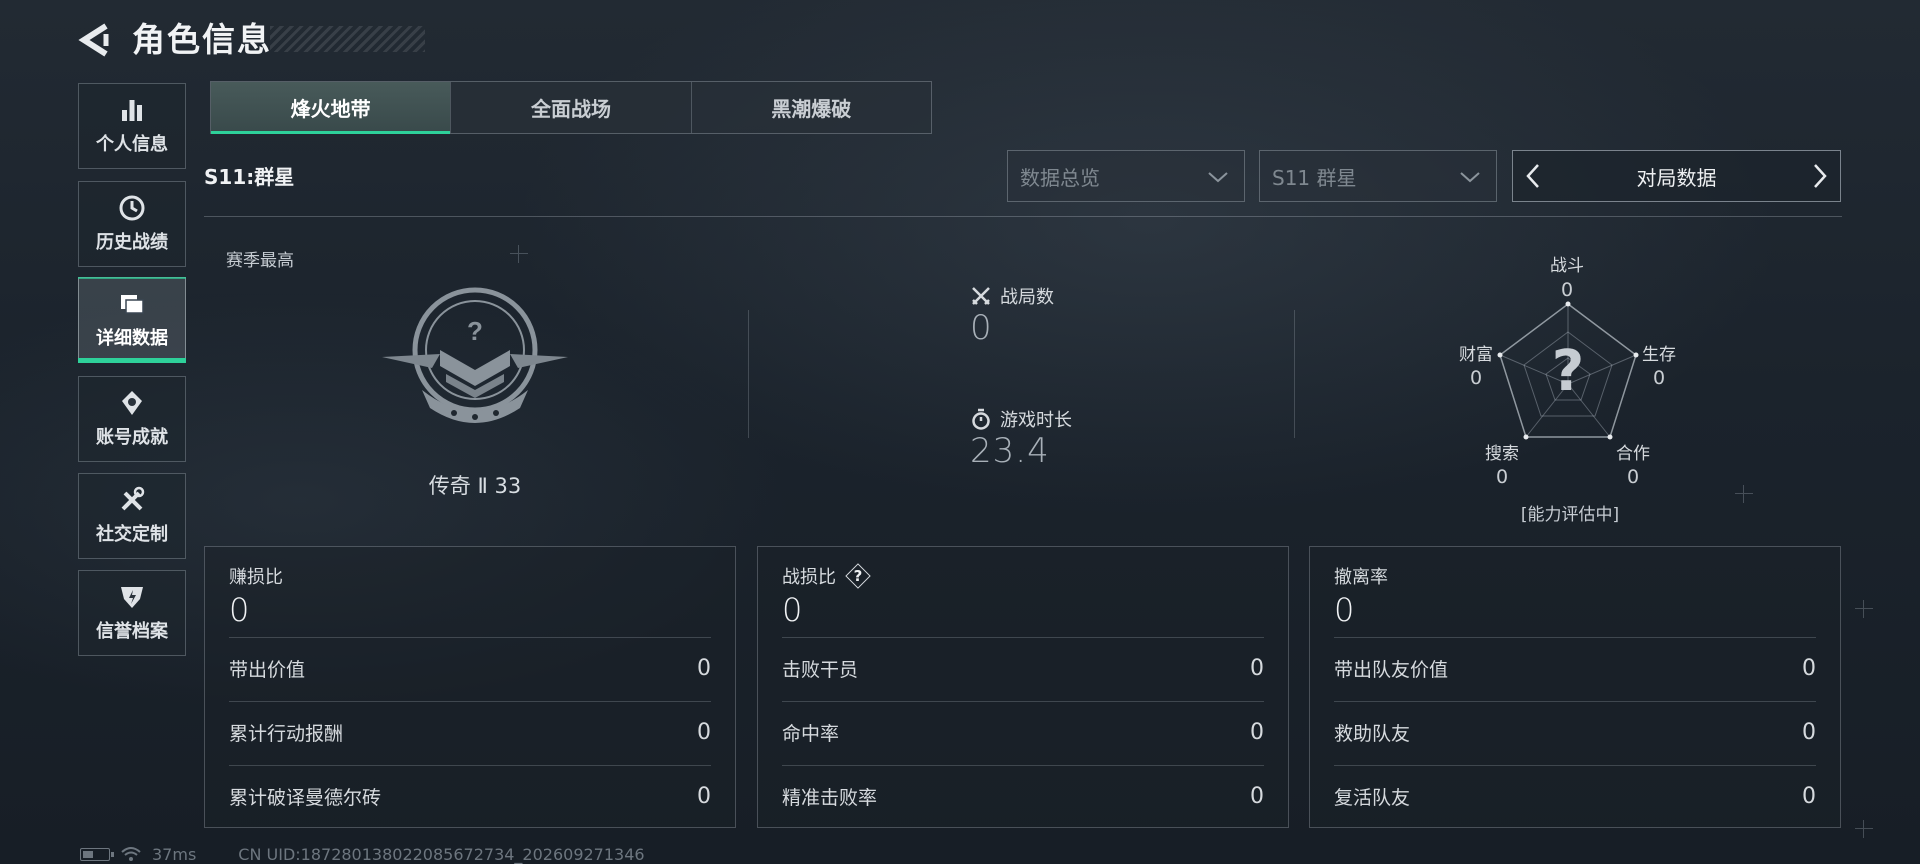 Image resolution: width=1920 pixels, height=864 pixels. What do you see at coordinates (202, 39) in the screenshot?
I see `page-title: 角色信息` at bounding box center [202, 39].